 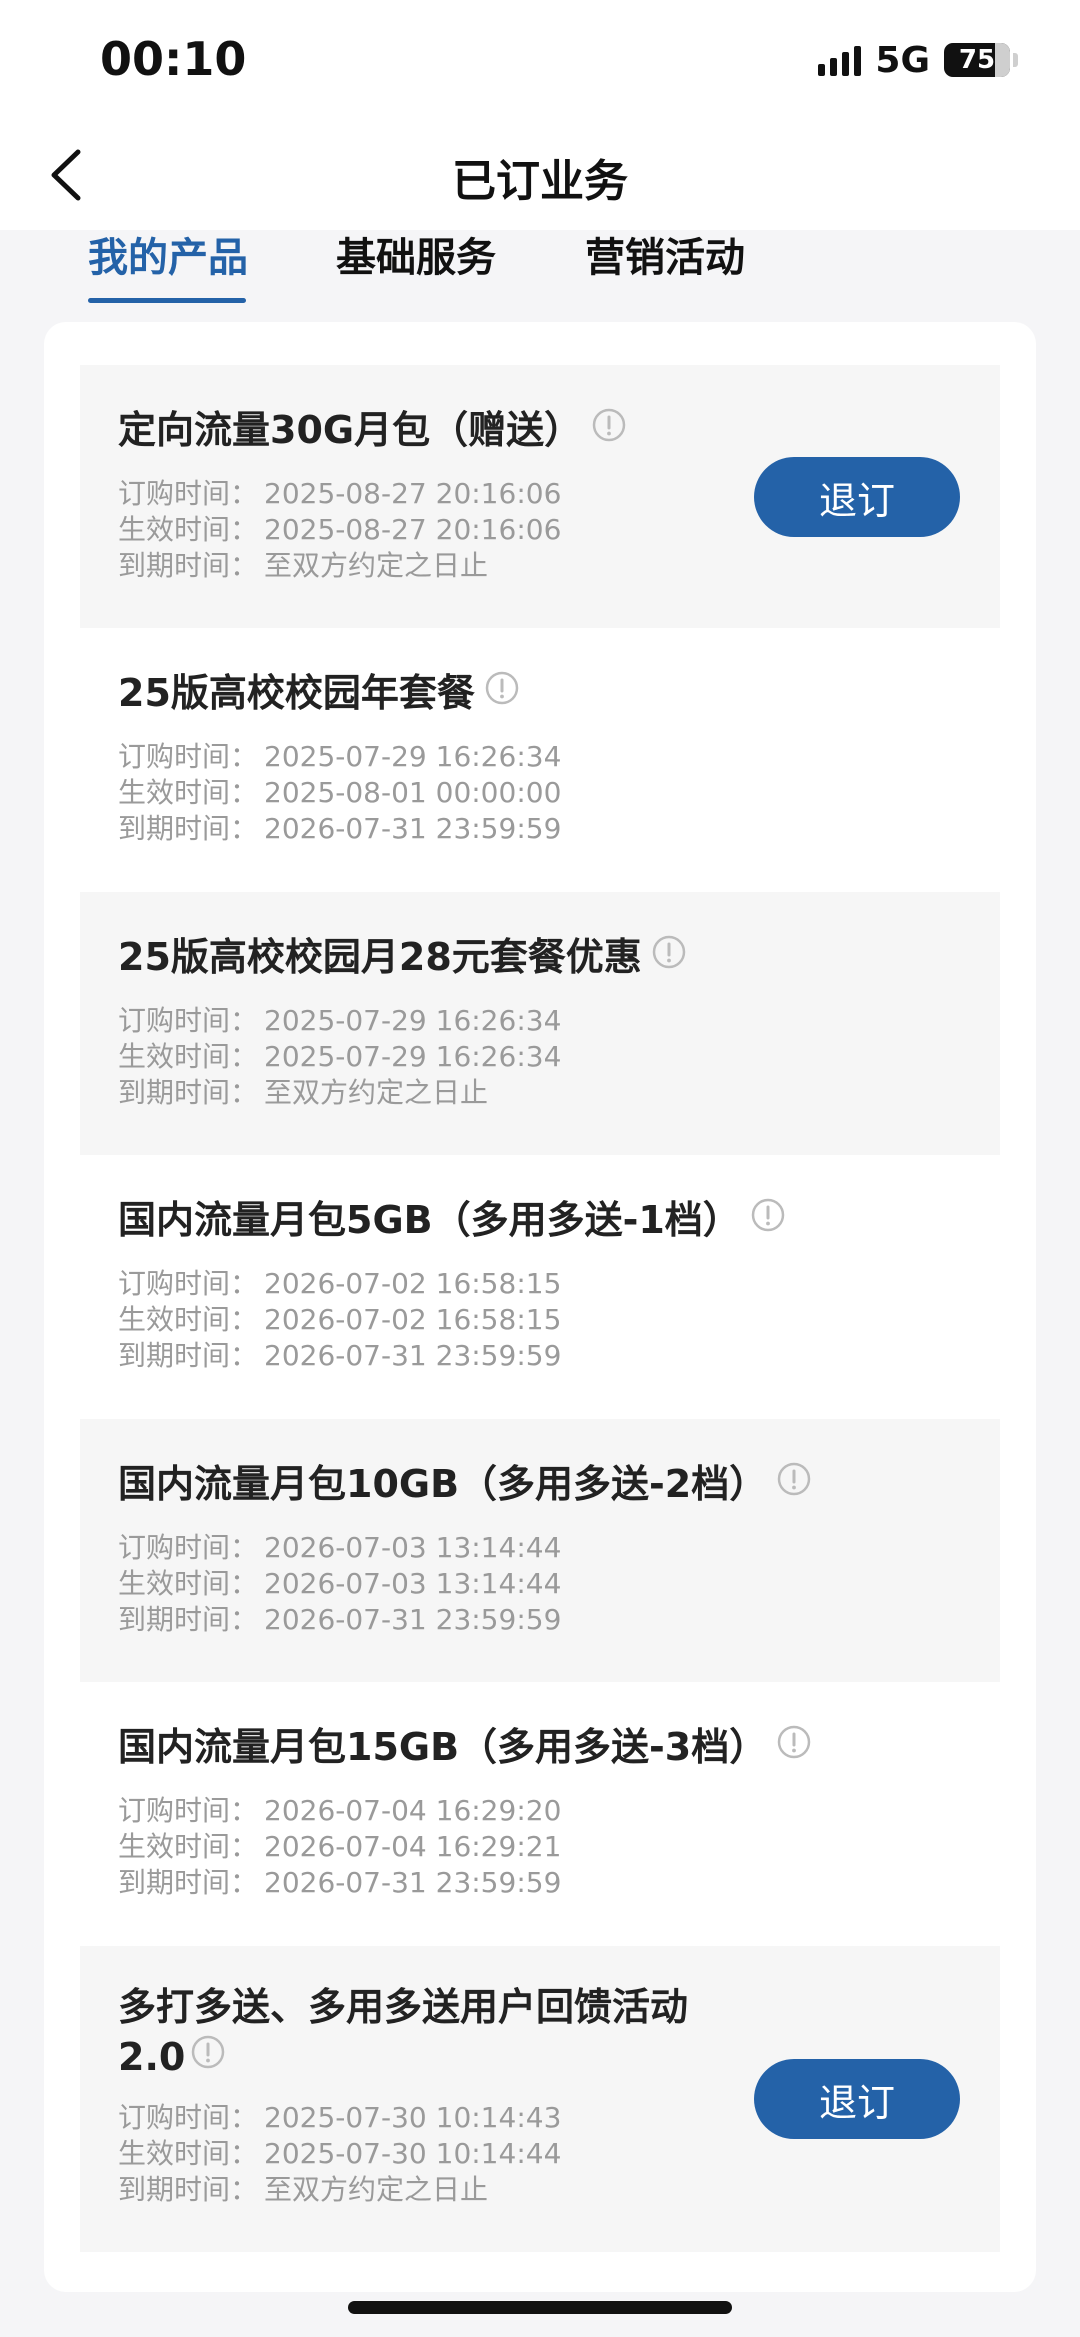 What do you see at coordinates (540, 181) in the screenshot?
I see `page-title: 已订业务` at bounding box center [540, 181].